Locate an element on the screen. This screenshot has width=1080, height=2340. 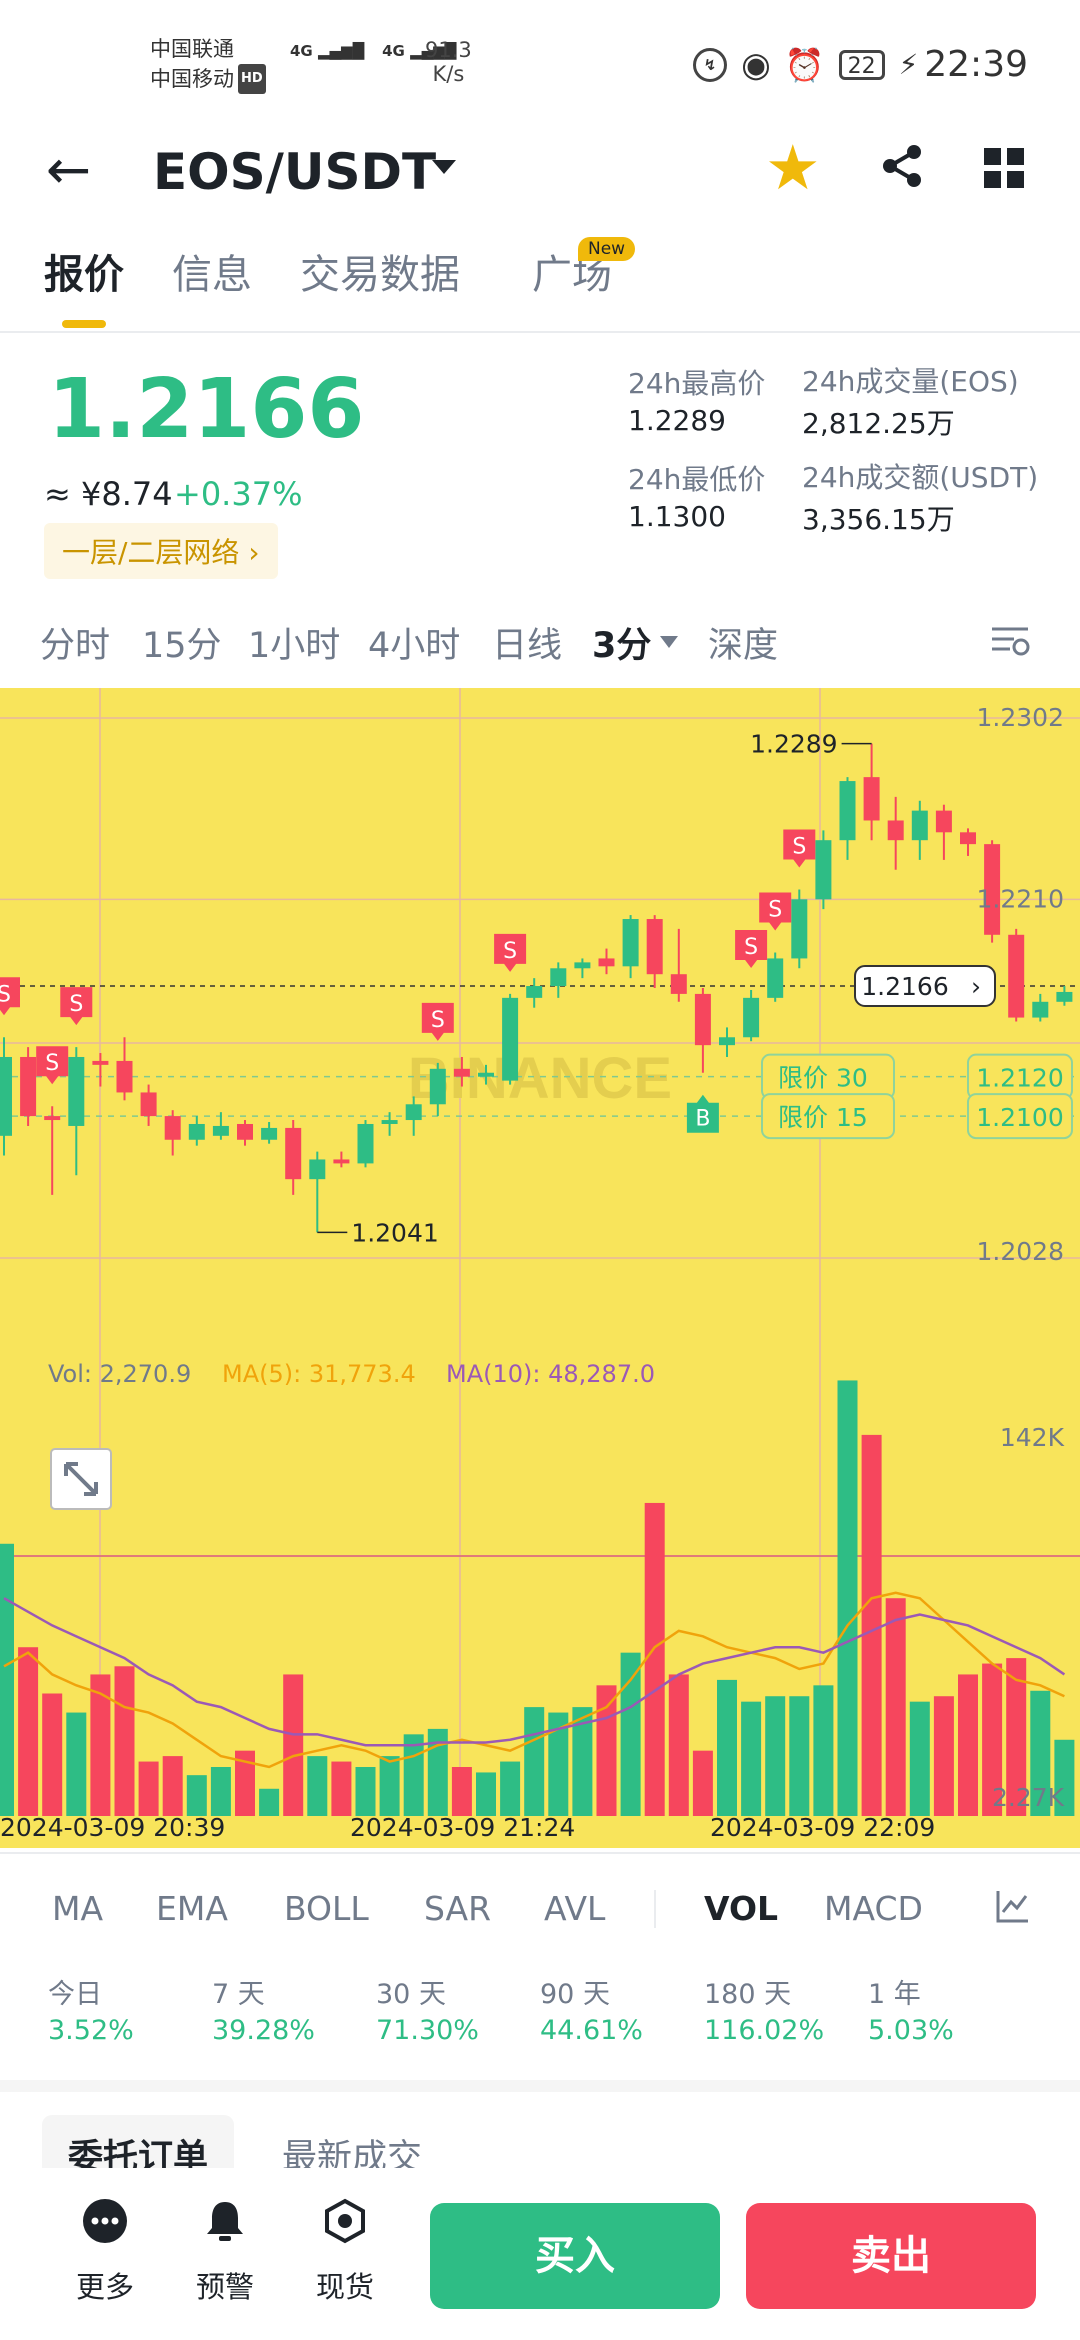
spot-button: 现货 is located at coordinates (345, 2252).